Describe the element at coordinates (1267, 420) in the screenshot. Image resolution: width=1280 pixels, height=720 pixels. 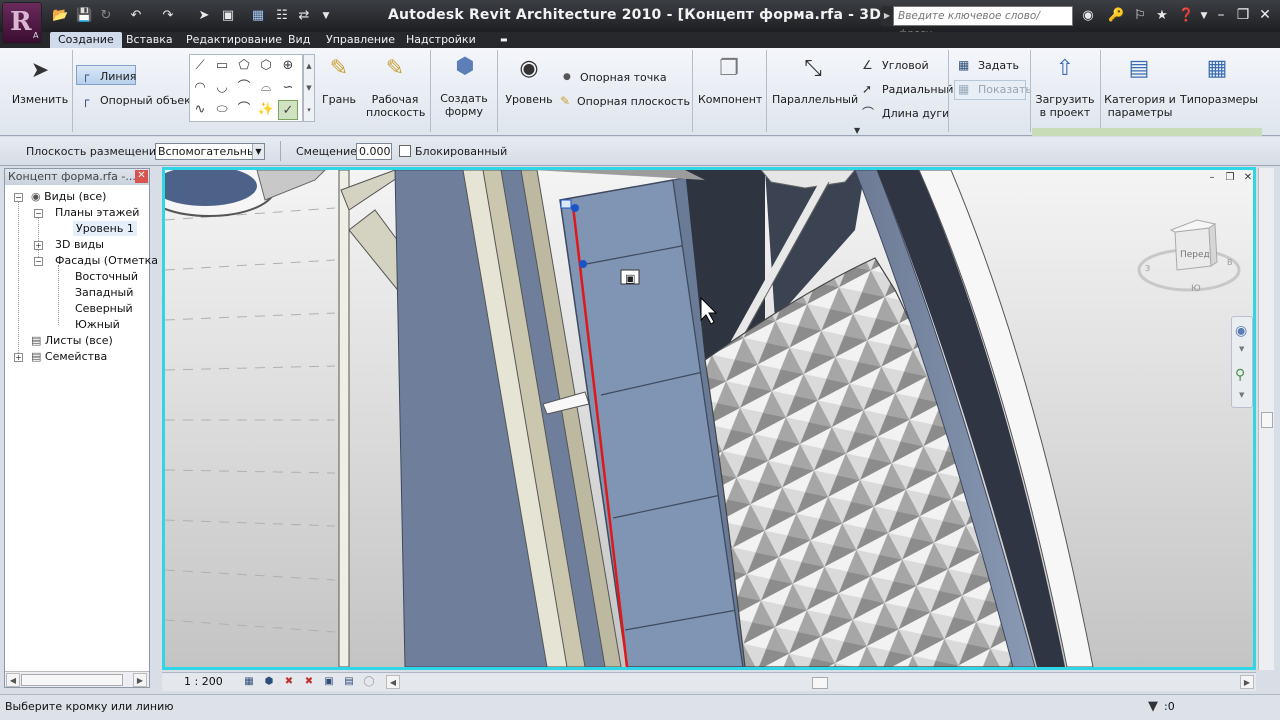
I see `scroll-thumb` at that location.